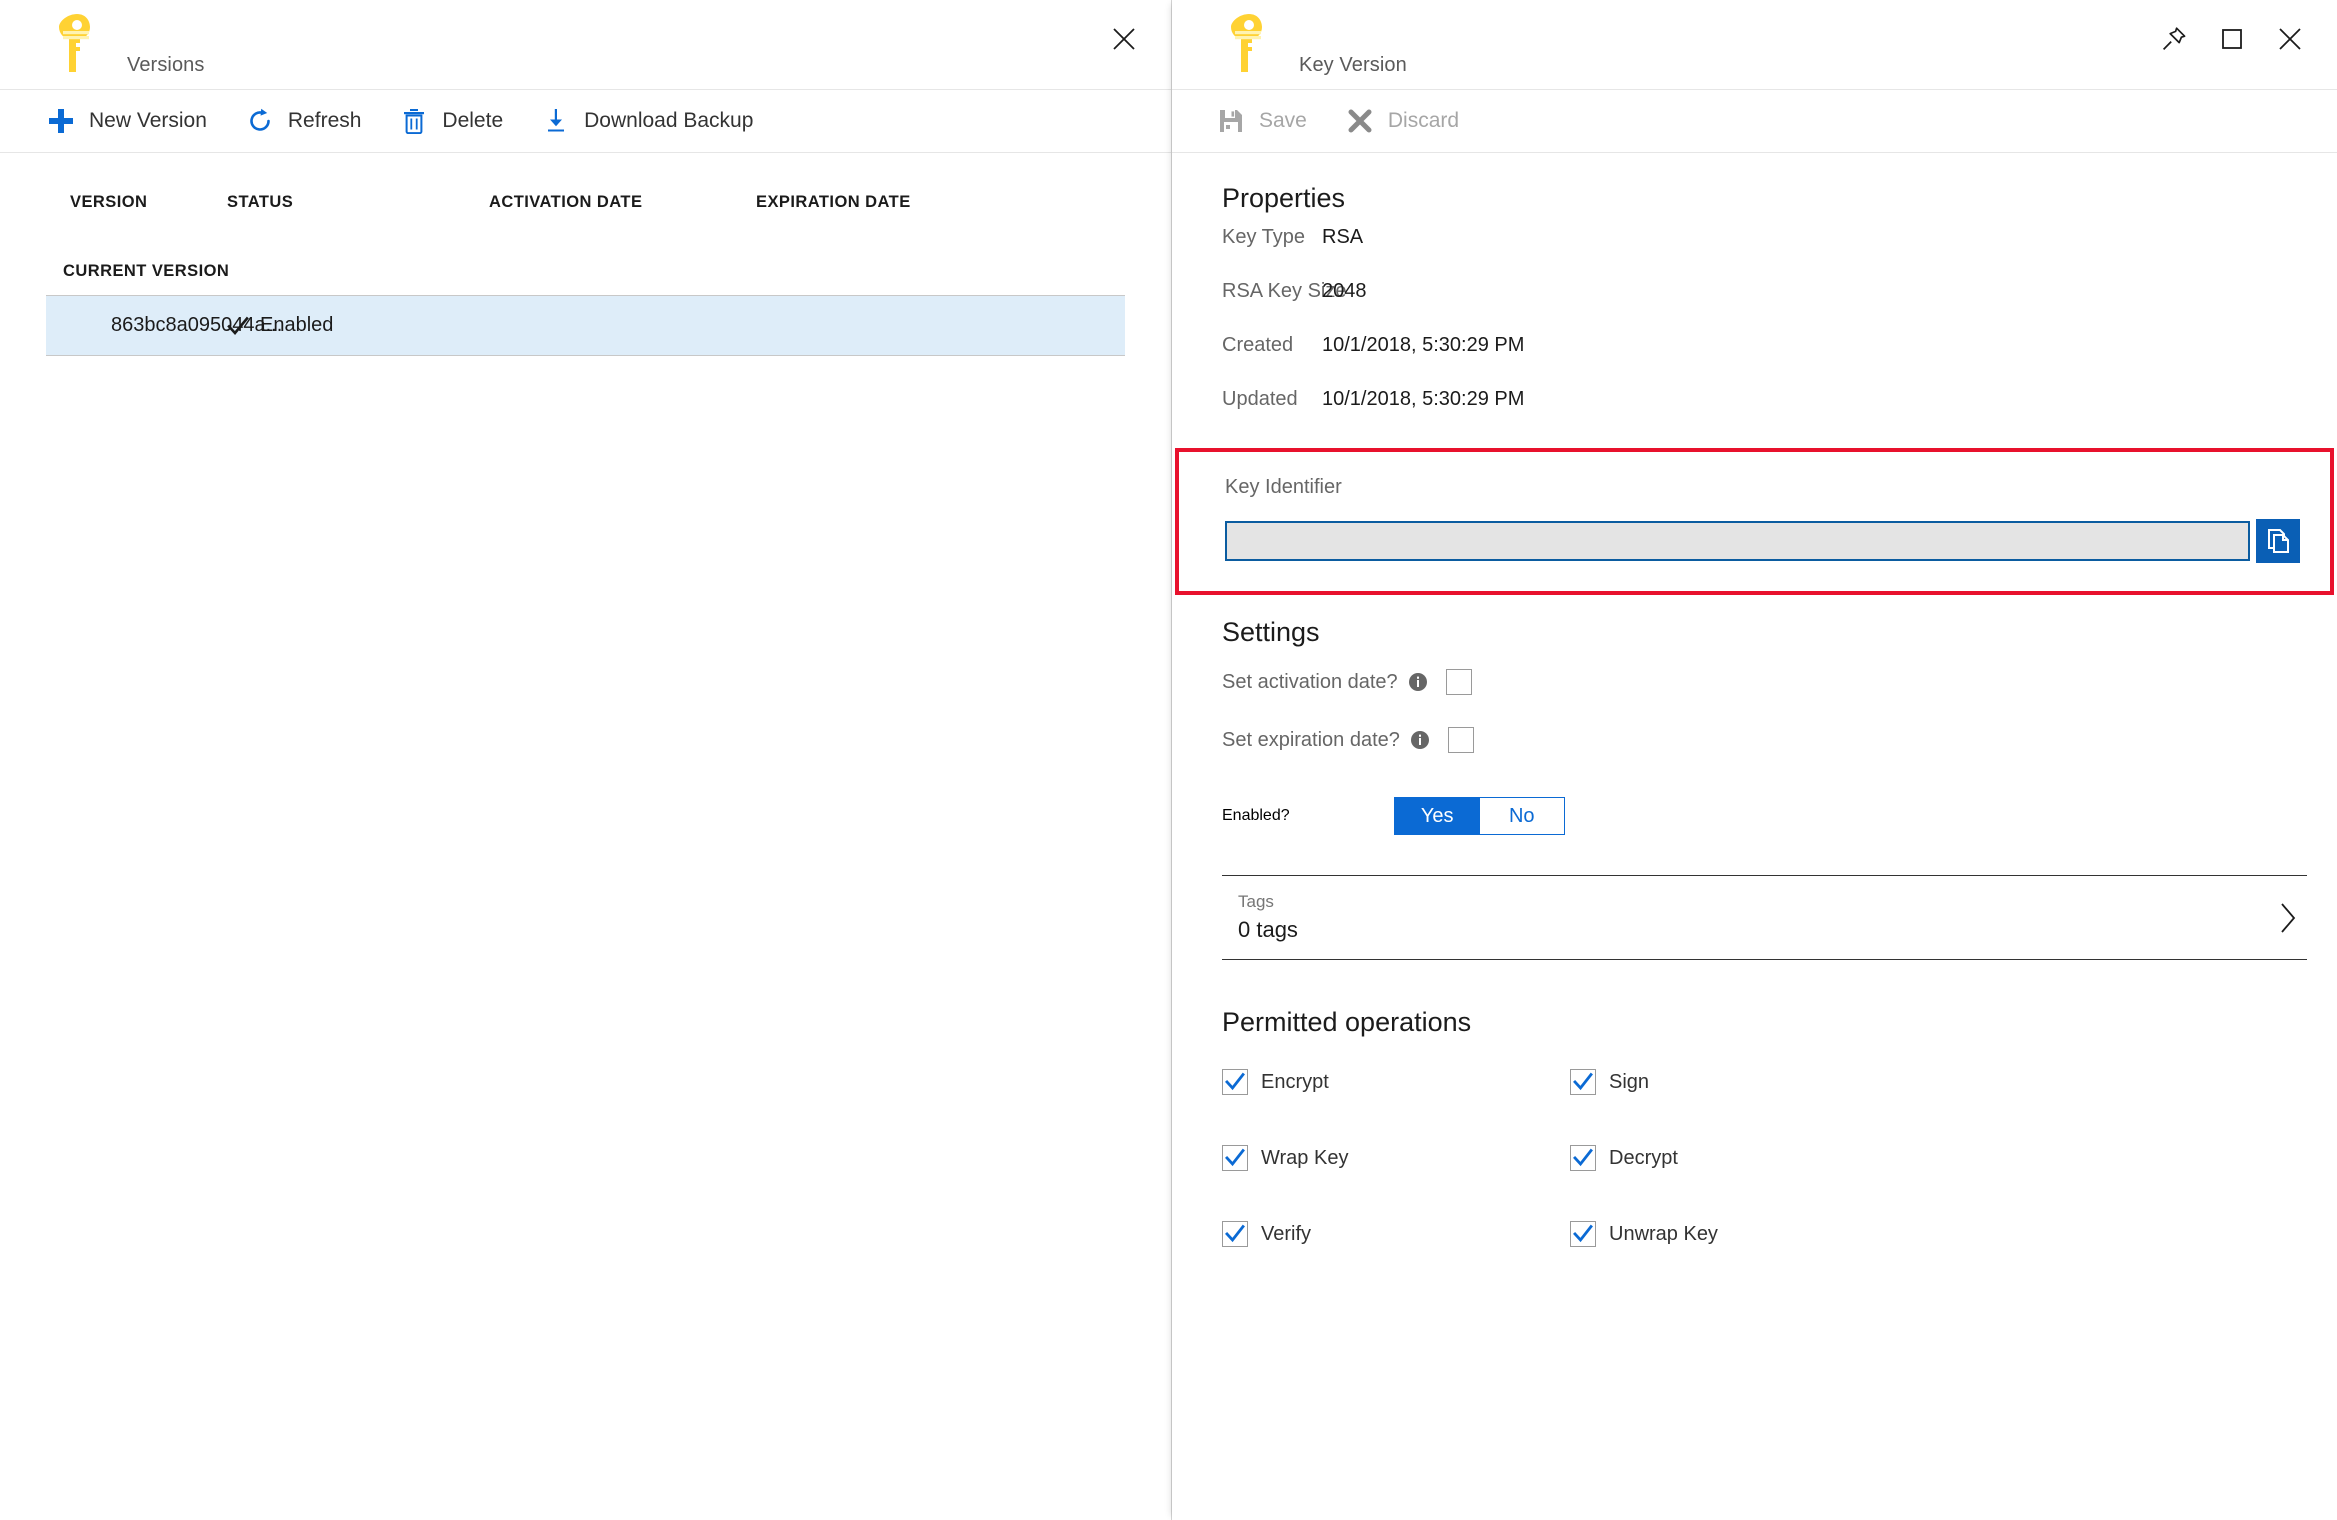  I want to click on download-backup-button: Download Backup, so click(653, 121).